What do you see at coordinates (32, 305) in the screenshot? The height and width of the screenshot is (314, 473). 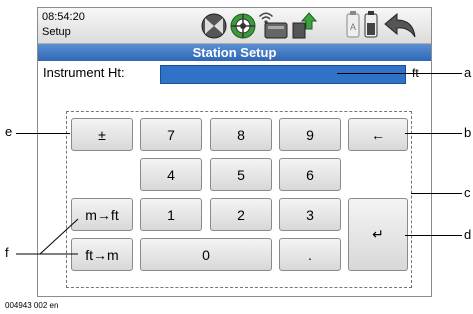 I see `figure-code: 004943 002 en` at bounding box center [32, 305].